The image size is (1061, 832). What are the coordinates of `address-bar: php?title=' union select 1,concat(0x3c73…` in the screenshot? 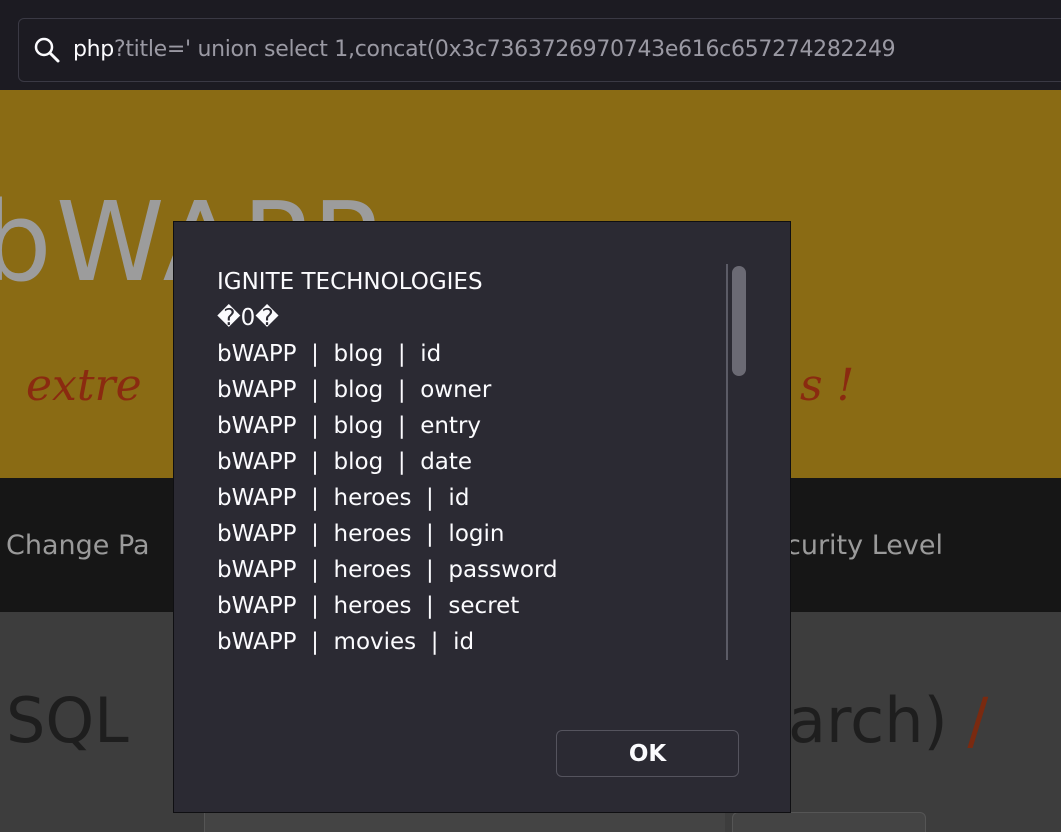 It's located at (539, 50).